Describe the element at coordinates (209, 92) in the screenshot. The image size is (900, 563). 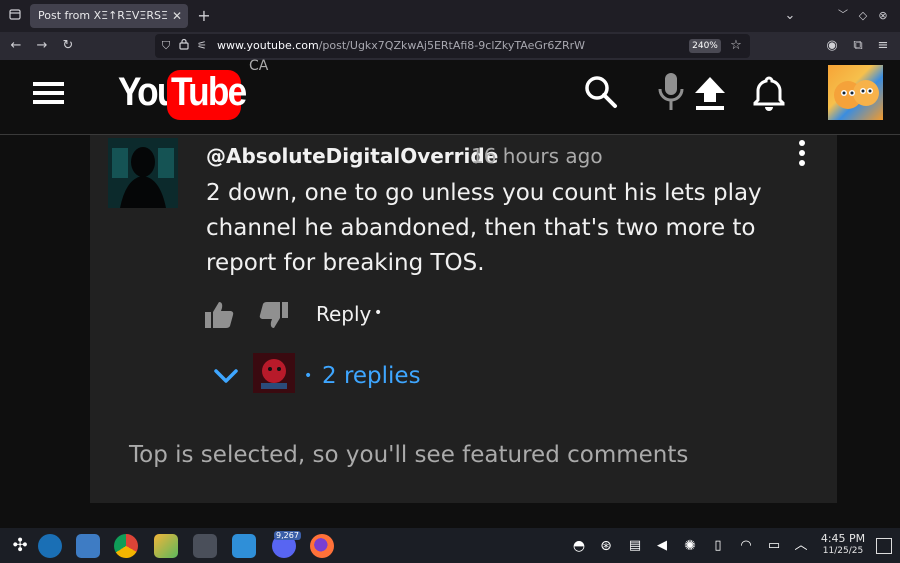
I see `logo-tube-text: Tube` at that location.